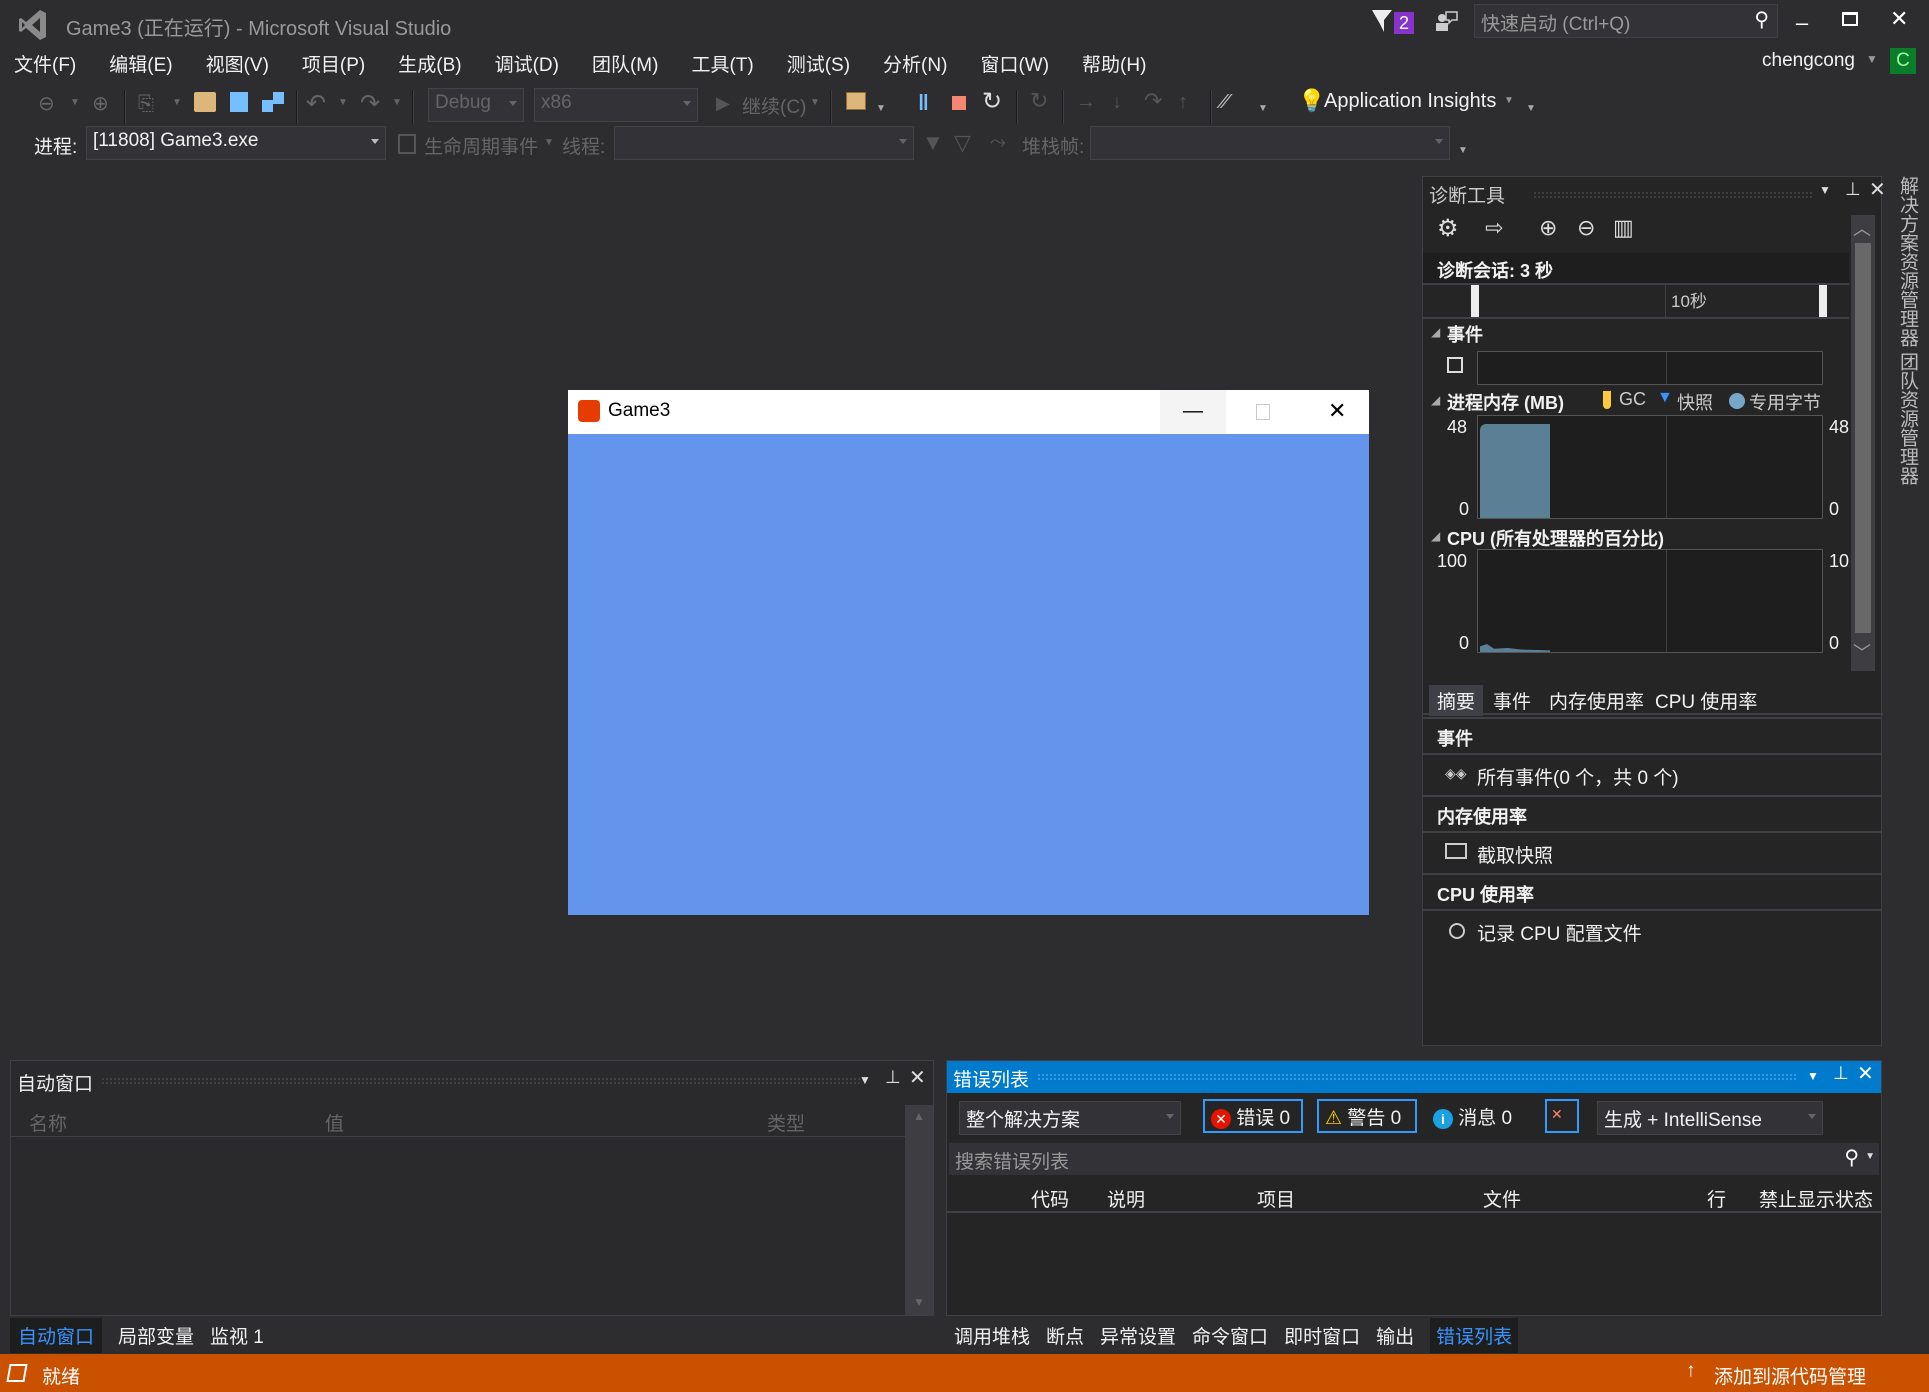  I want to click on continue-icon: ▶, so click(723, 103).